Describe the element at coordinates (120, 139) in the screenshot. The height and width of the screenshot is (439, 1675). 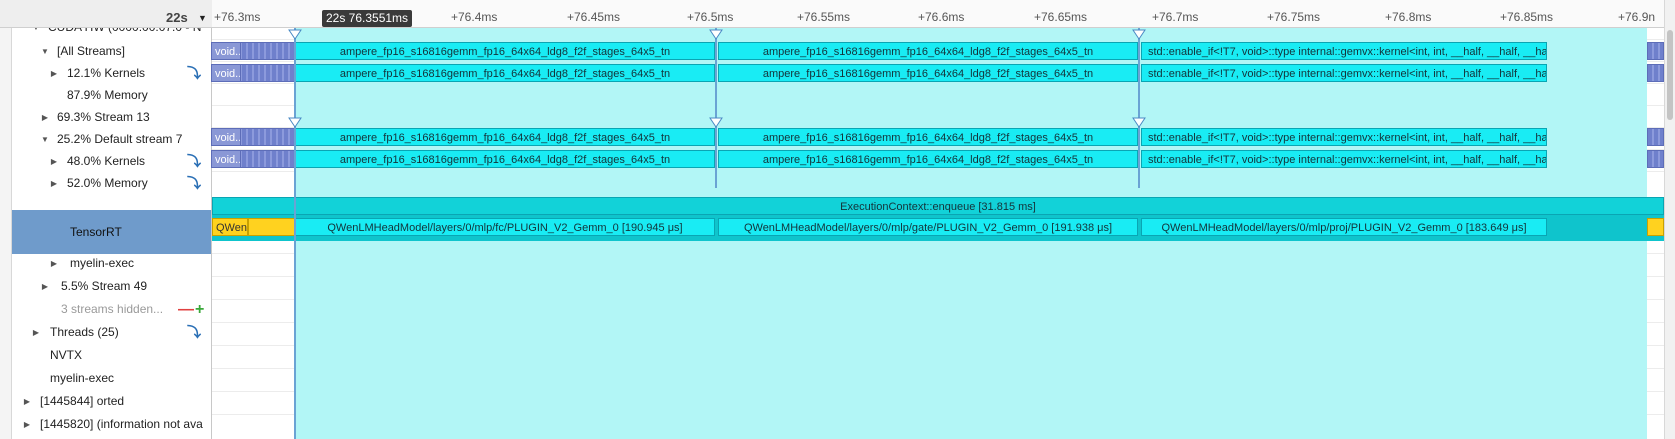
I see `tree-row-label: 25.2% Default stream 7` at that location.